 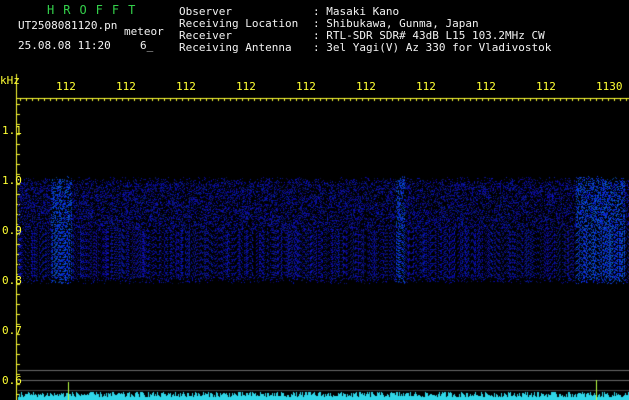 What do you see at coordinates (96, 10) in the screenshot?
I see `brand-title: HROFFT` at bounding box center [96, 10].